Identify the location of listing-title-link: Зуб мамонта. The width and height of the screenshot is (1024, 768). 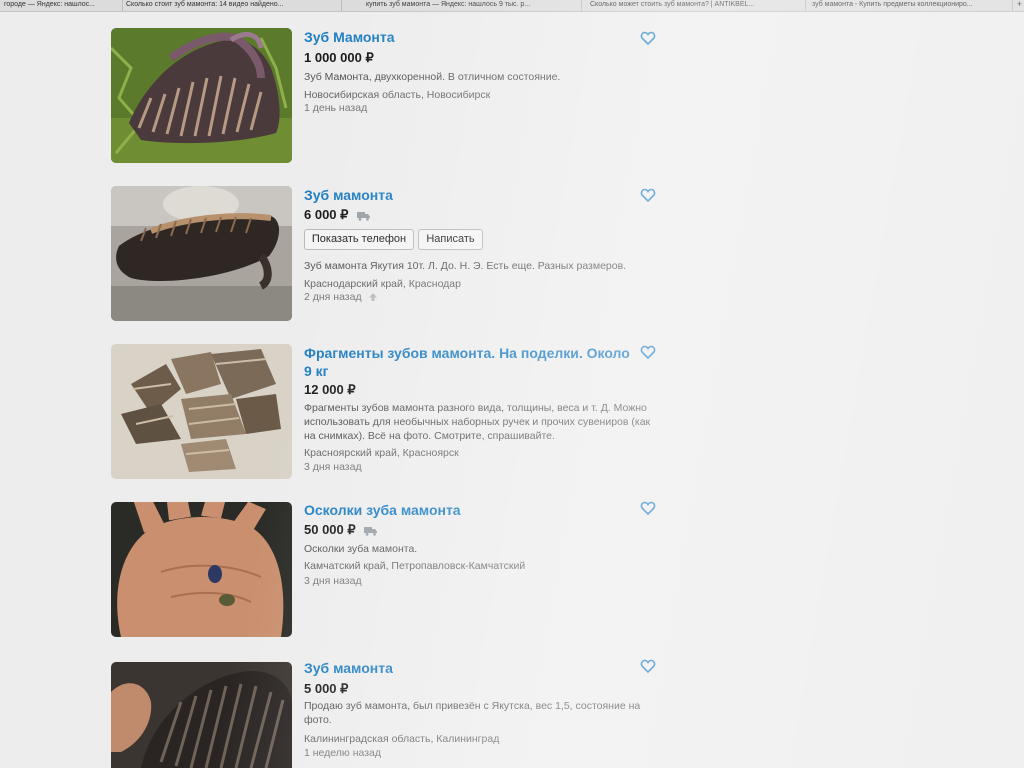
(469, 668).